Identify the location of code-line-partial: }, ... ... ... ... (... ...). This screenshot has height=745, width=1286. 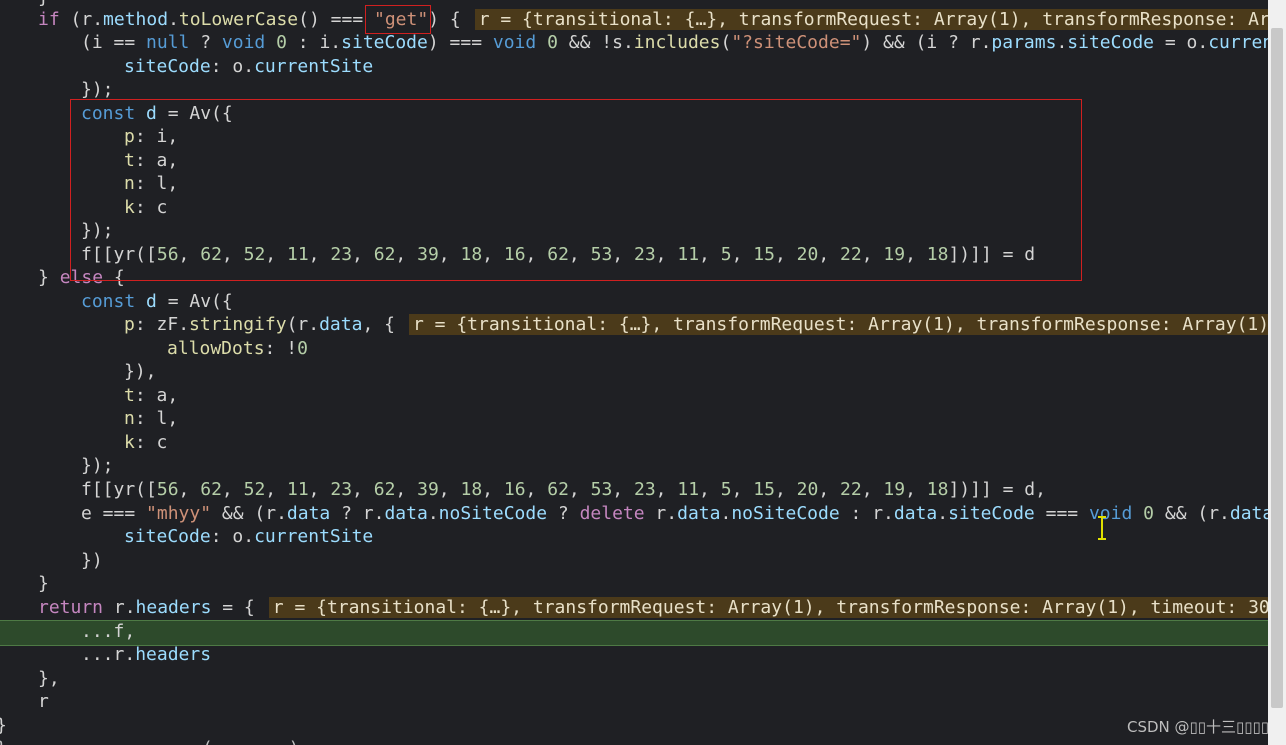
(149, 741).